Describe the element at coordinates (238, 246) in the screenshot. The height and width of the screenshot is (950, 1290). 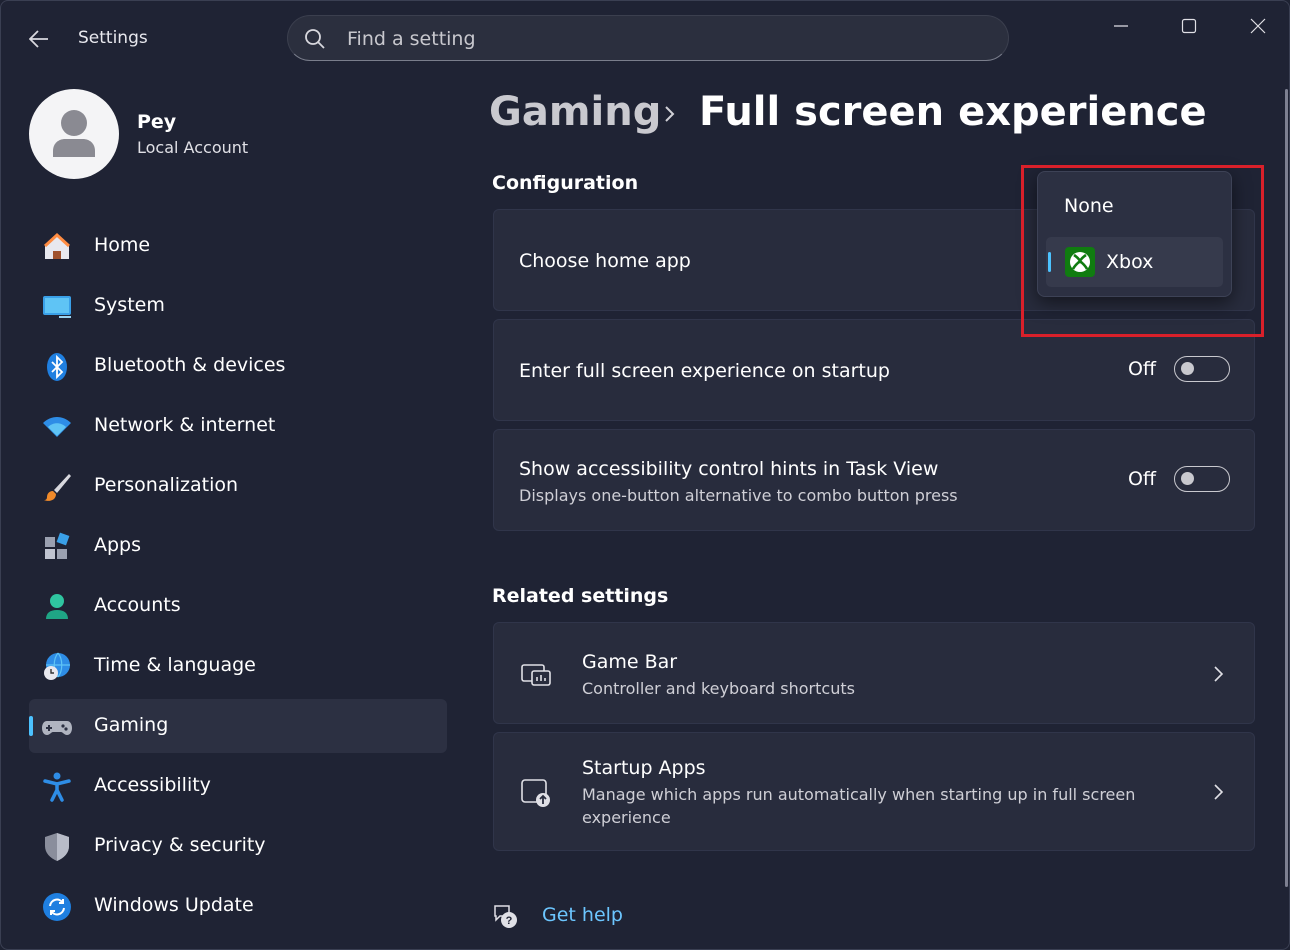
I see `sidebar-item-home: Home` at that location.